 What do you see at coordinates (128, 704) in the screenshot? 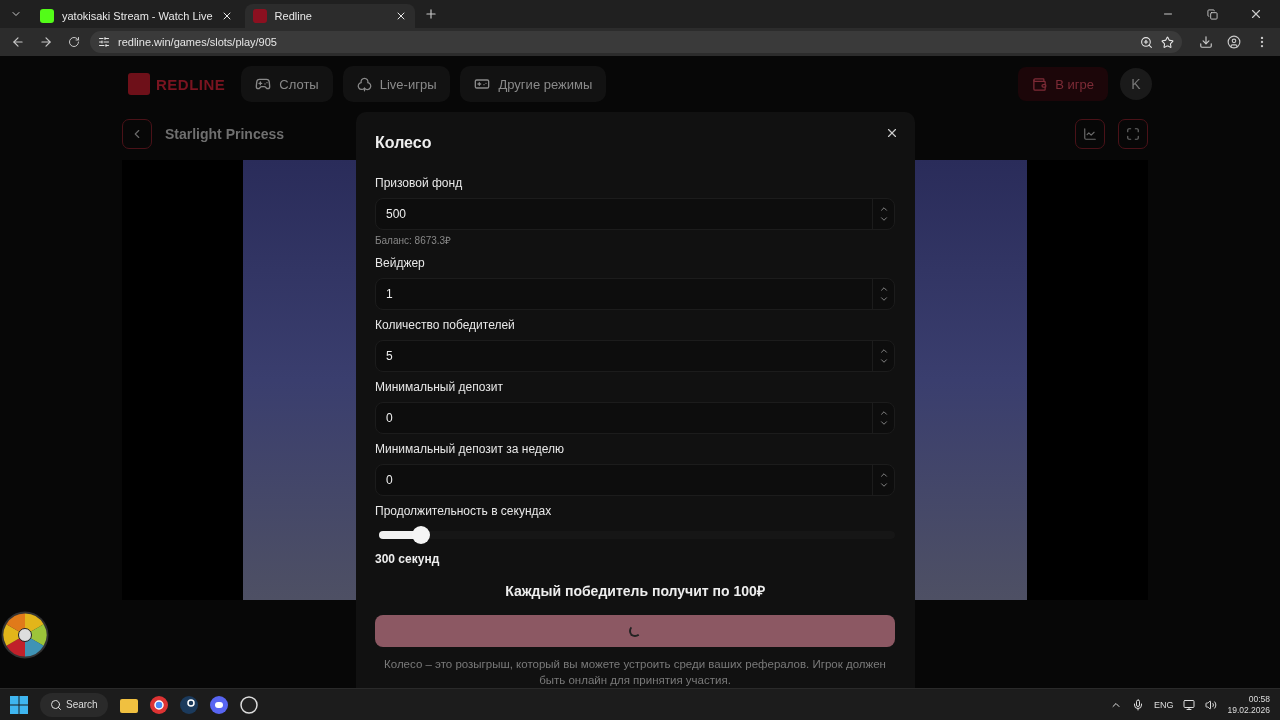
I see `folder-icon` at bounding box center [128, 704].